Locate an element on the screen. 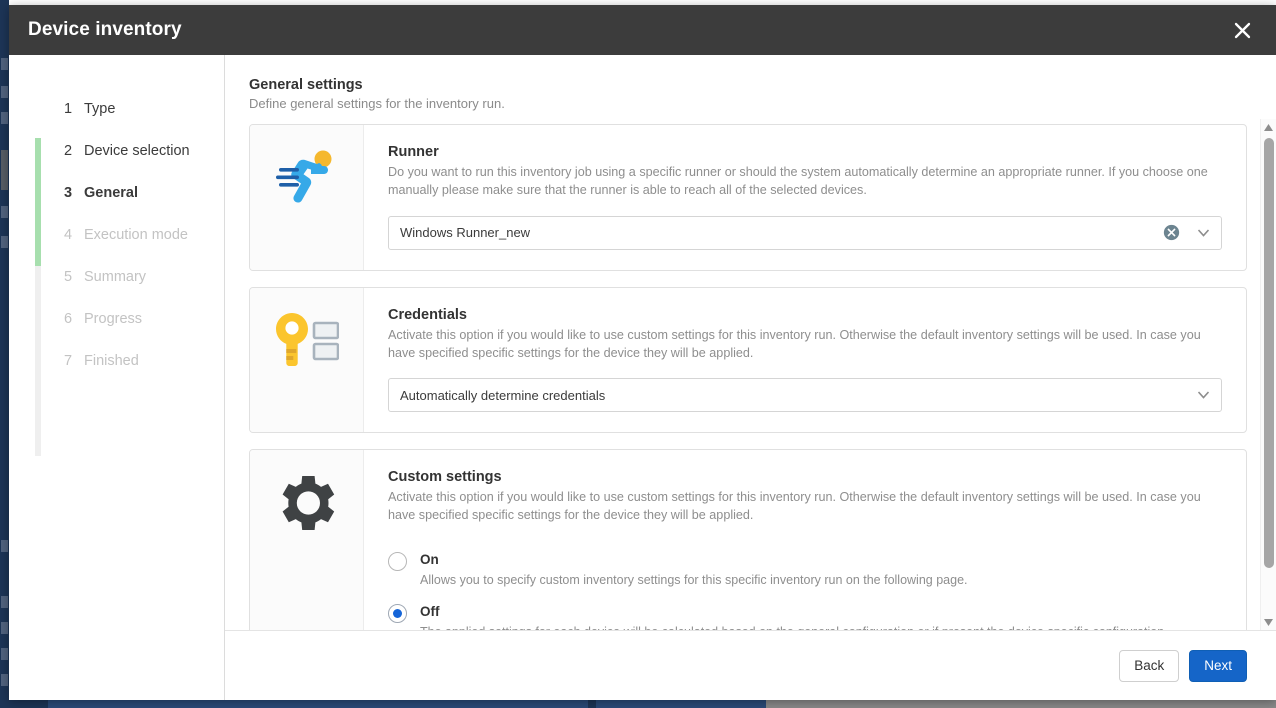  sidebar-step-summary: 5 Summary is located at coordinates (116, 277).